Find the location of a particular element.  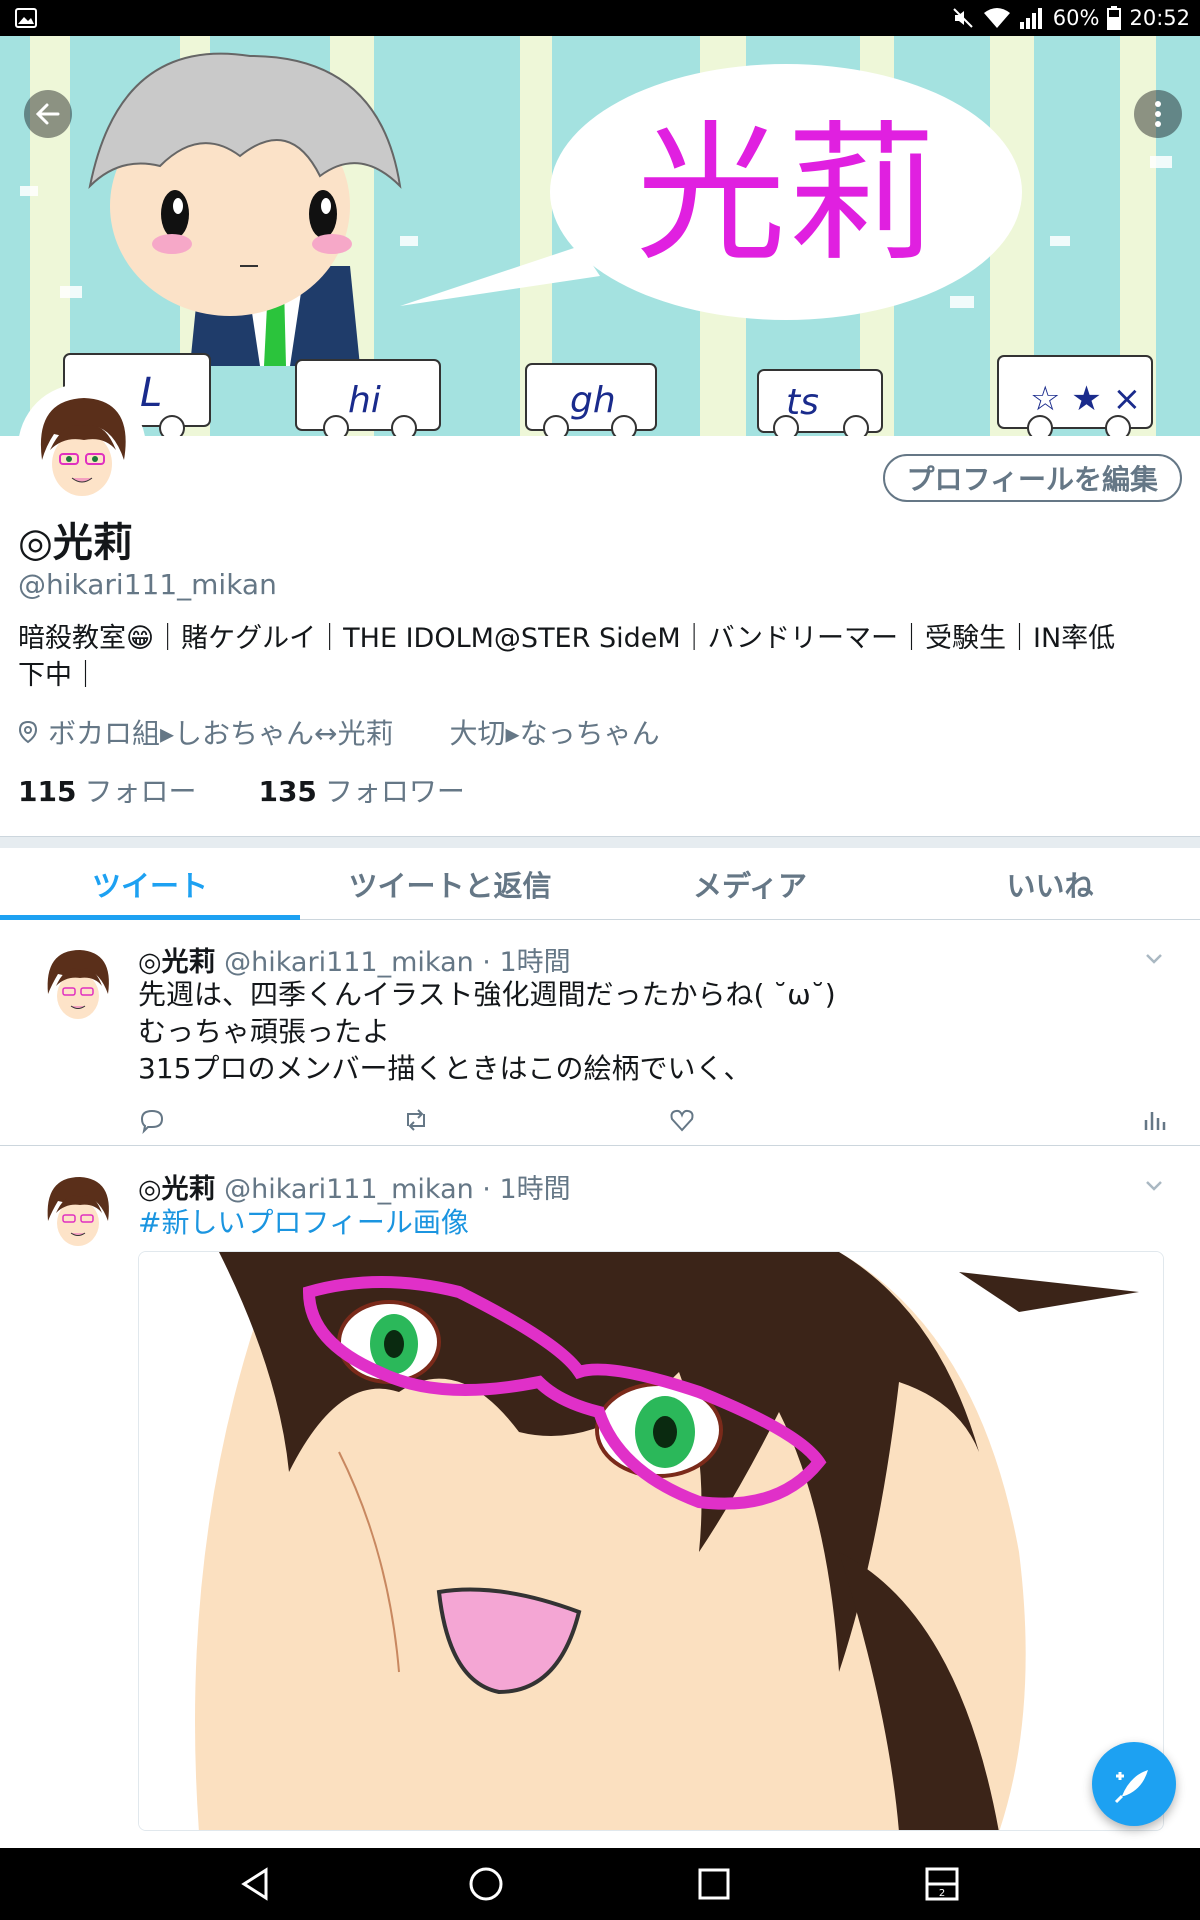

tab-media: メディア is located at coordinates (750, 883).